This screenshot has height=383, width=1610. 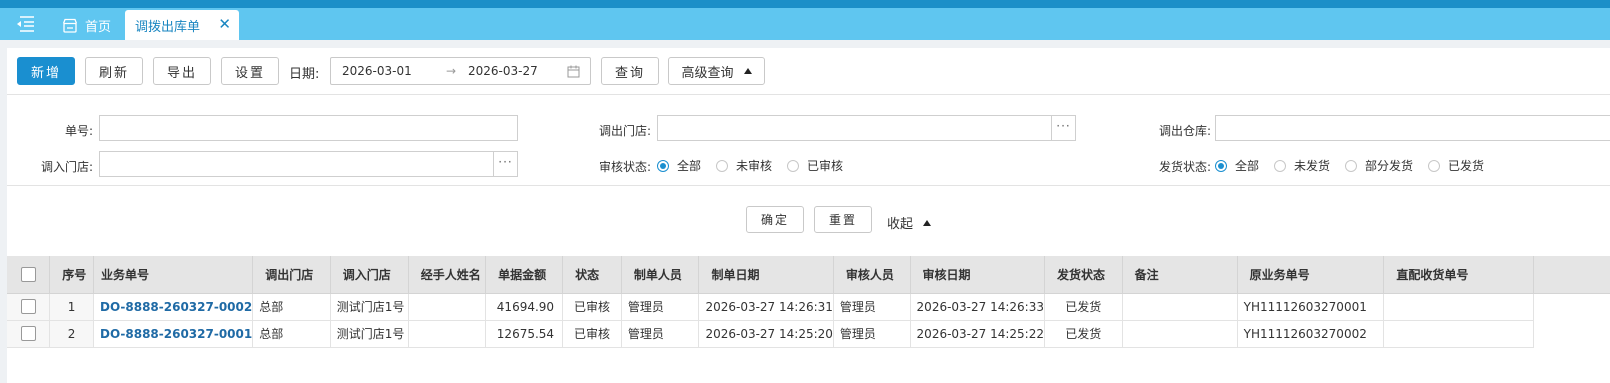 I want to click on cell-seq: 1, so click(x=71, y=307).